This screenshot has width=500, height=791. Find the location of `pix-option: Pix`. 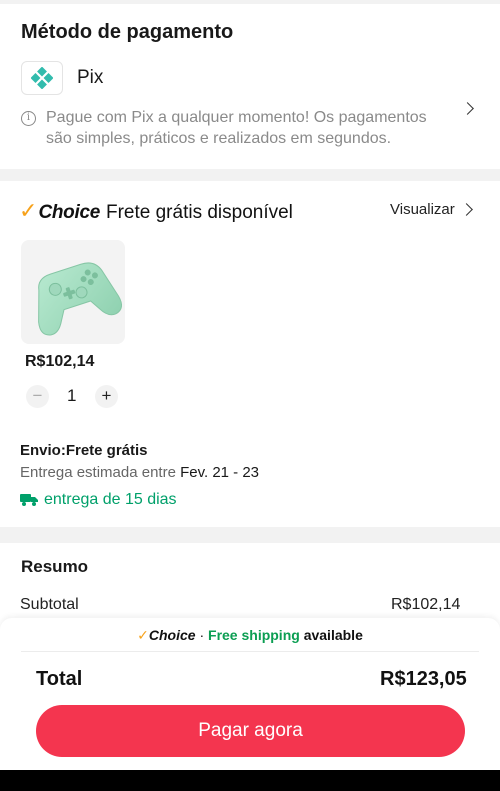

pix-option: Pix is located at coordinates (62, 78).